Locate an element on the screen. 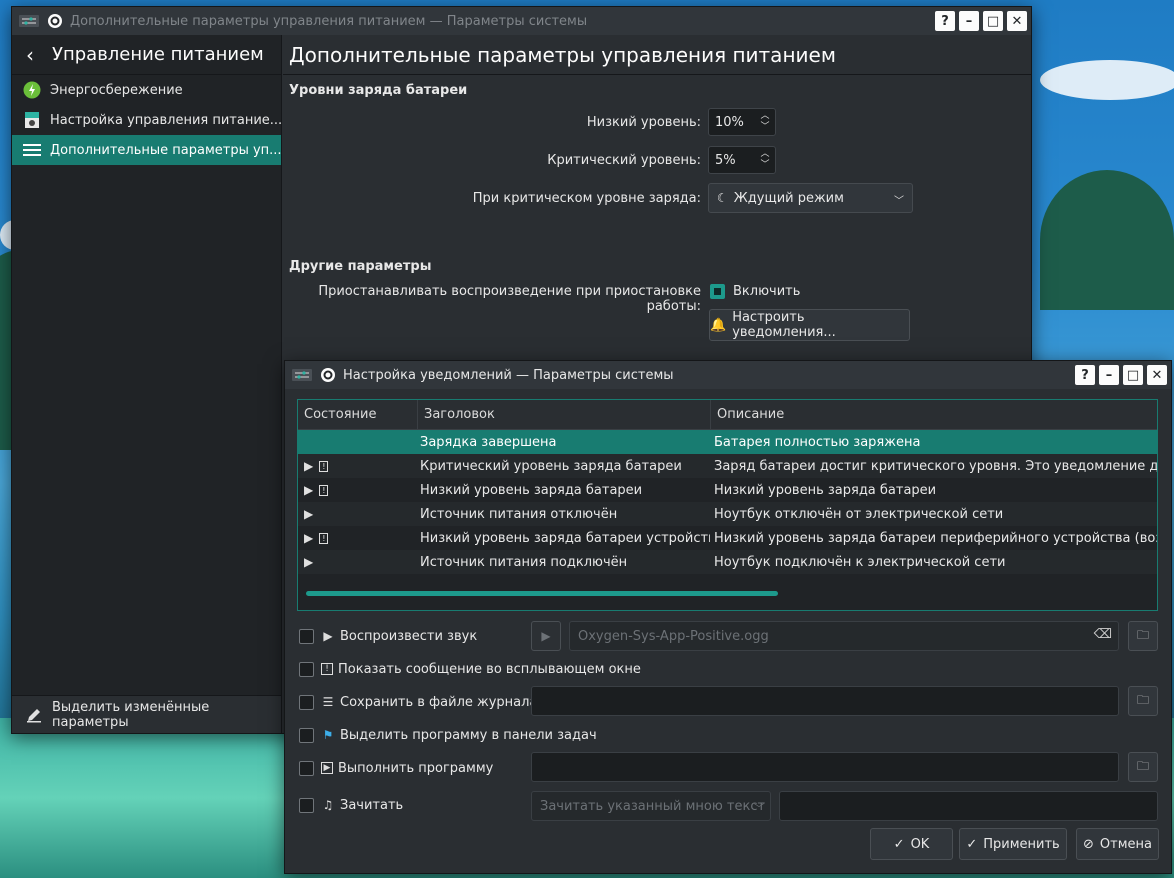 The height and width of the screenshot is (878, 1174). highlight-changes-button: Выделить изменённые параметры is located at coordinates (146, 714).